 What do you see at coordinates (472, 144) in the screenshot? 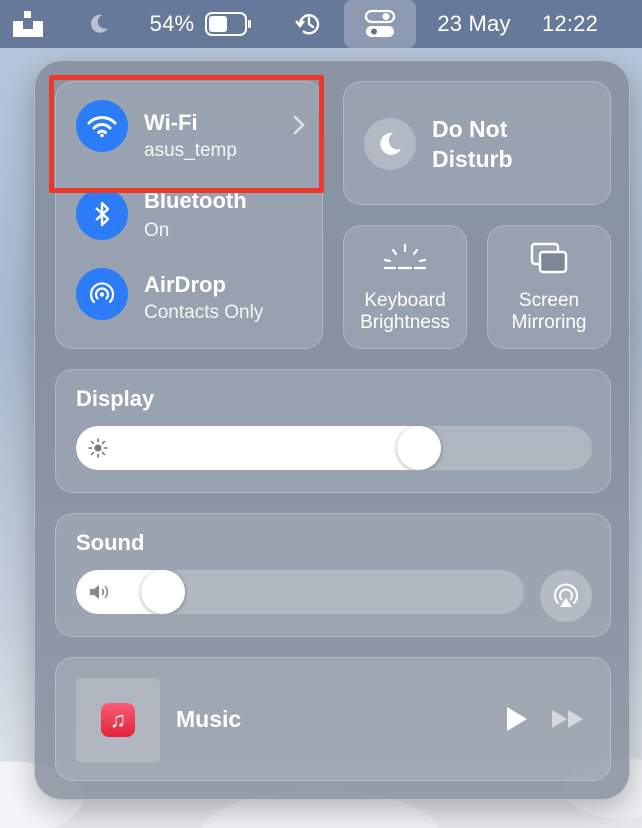
I see `do-not-disturb-label: Do Not Disturb` at bounding box center [472, 144].